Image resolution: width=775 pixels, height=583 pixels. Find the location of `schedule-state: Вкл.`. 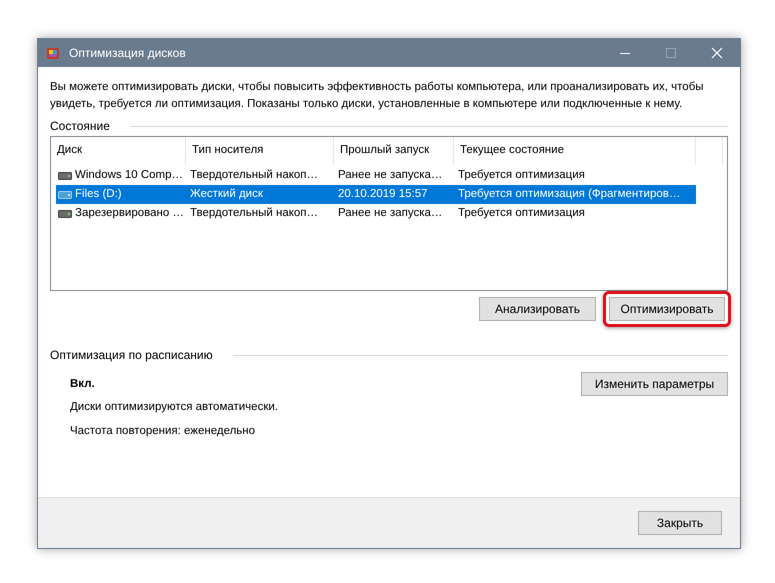

schedule-state: Вкл. is located at coordinates (83, 384).